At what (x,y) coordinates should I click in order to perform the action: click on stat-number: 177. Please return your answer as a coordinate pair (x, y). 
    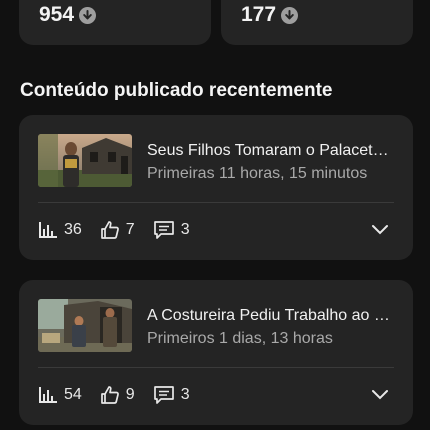
    Looking at the image, I should click on (259, 14).